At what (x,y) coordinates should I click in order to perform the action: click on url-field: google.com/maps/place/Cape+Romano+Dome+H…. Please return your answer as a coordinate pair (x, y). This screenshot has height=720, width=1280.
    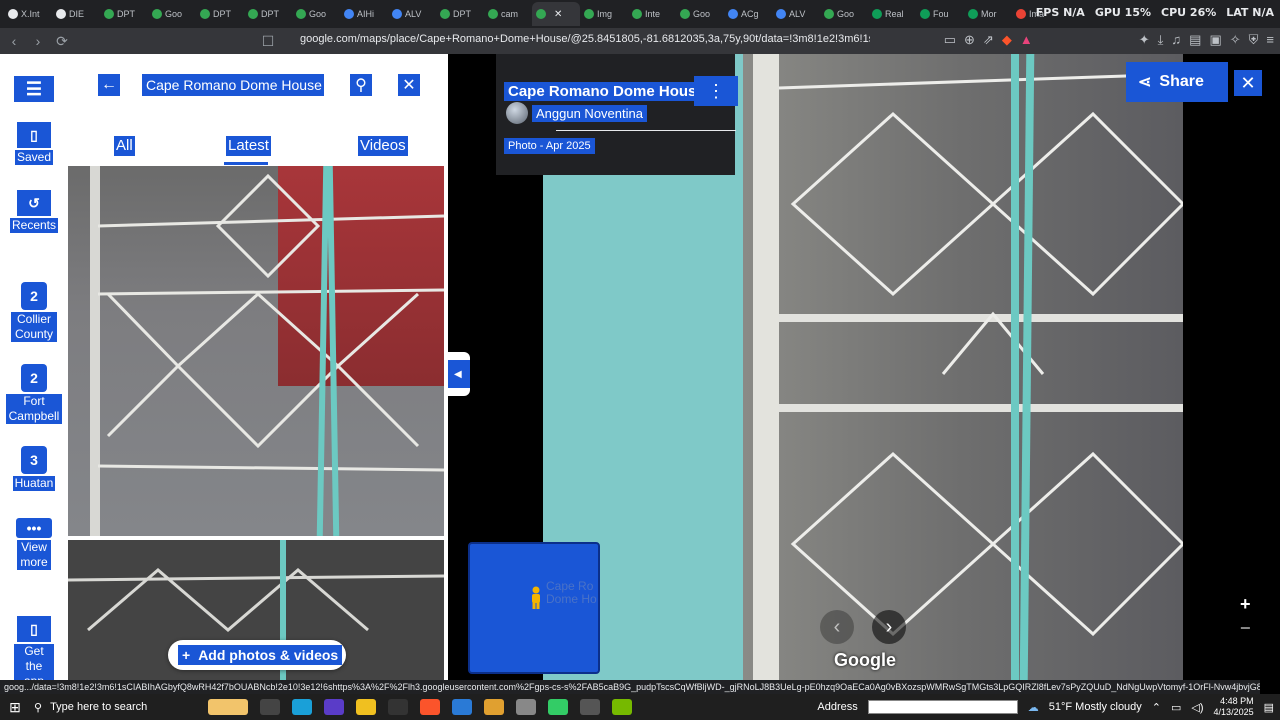
    Looking at the image, I should click on (585, 39).